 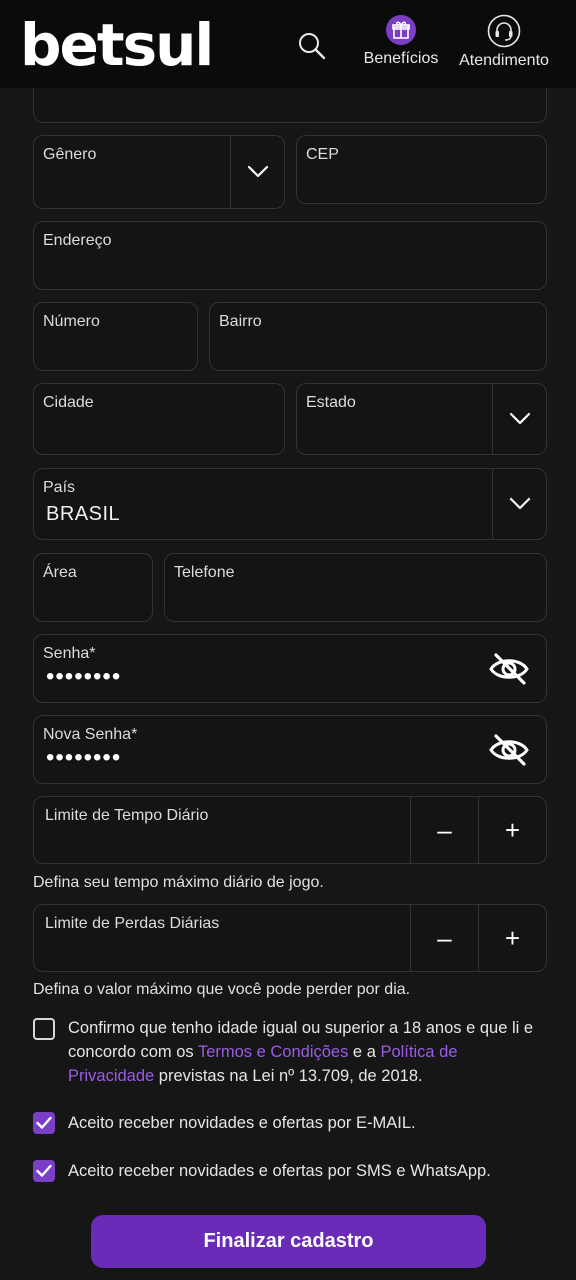 What do you see at coordinates (83, 514) in the screenshot?
I see `pais-value: BRASIL` at bounding box center [83, 514].